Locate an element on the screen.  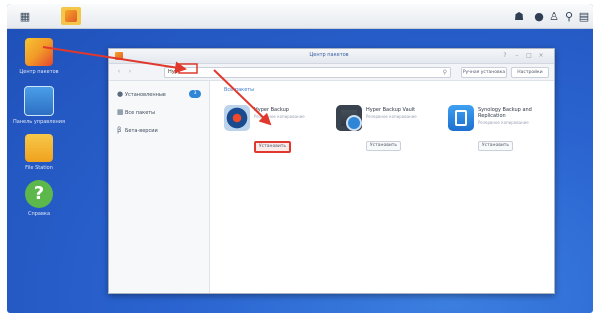
taskbar: ▦ ☗ ● ♙ ⚲ ▤ is located at coordinates (300, 16).